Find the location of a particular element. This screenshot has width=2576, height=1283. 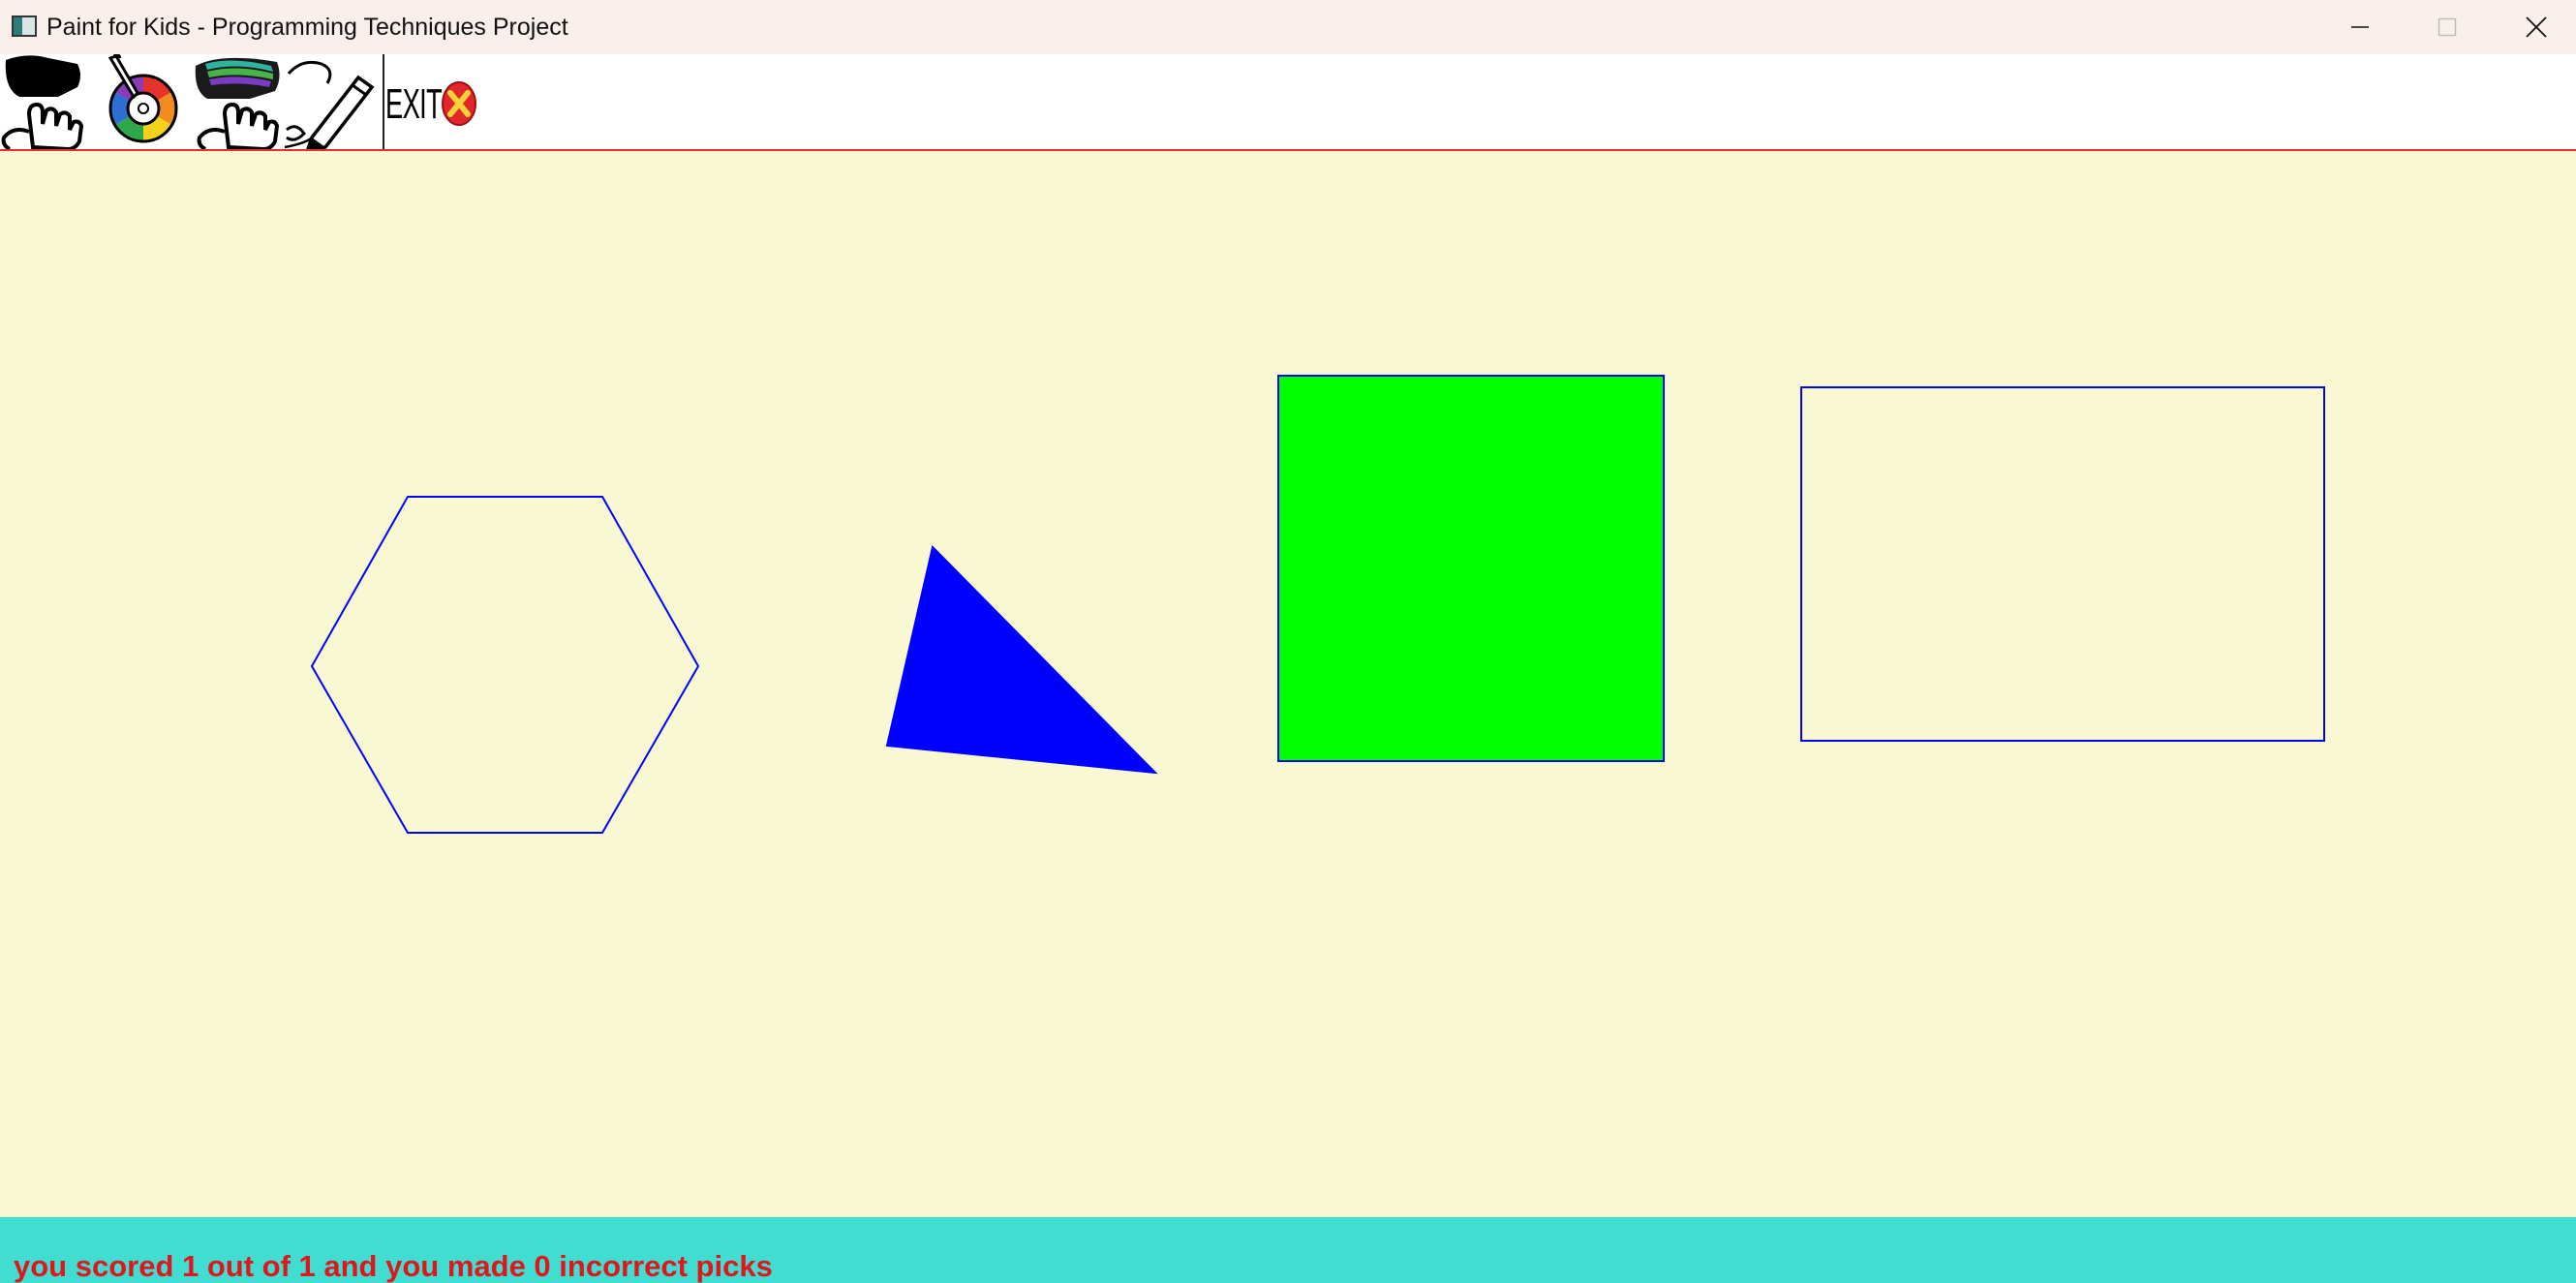

close-button is located at coordinates (2534, 27).